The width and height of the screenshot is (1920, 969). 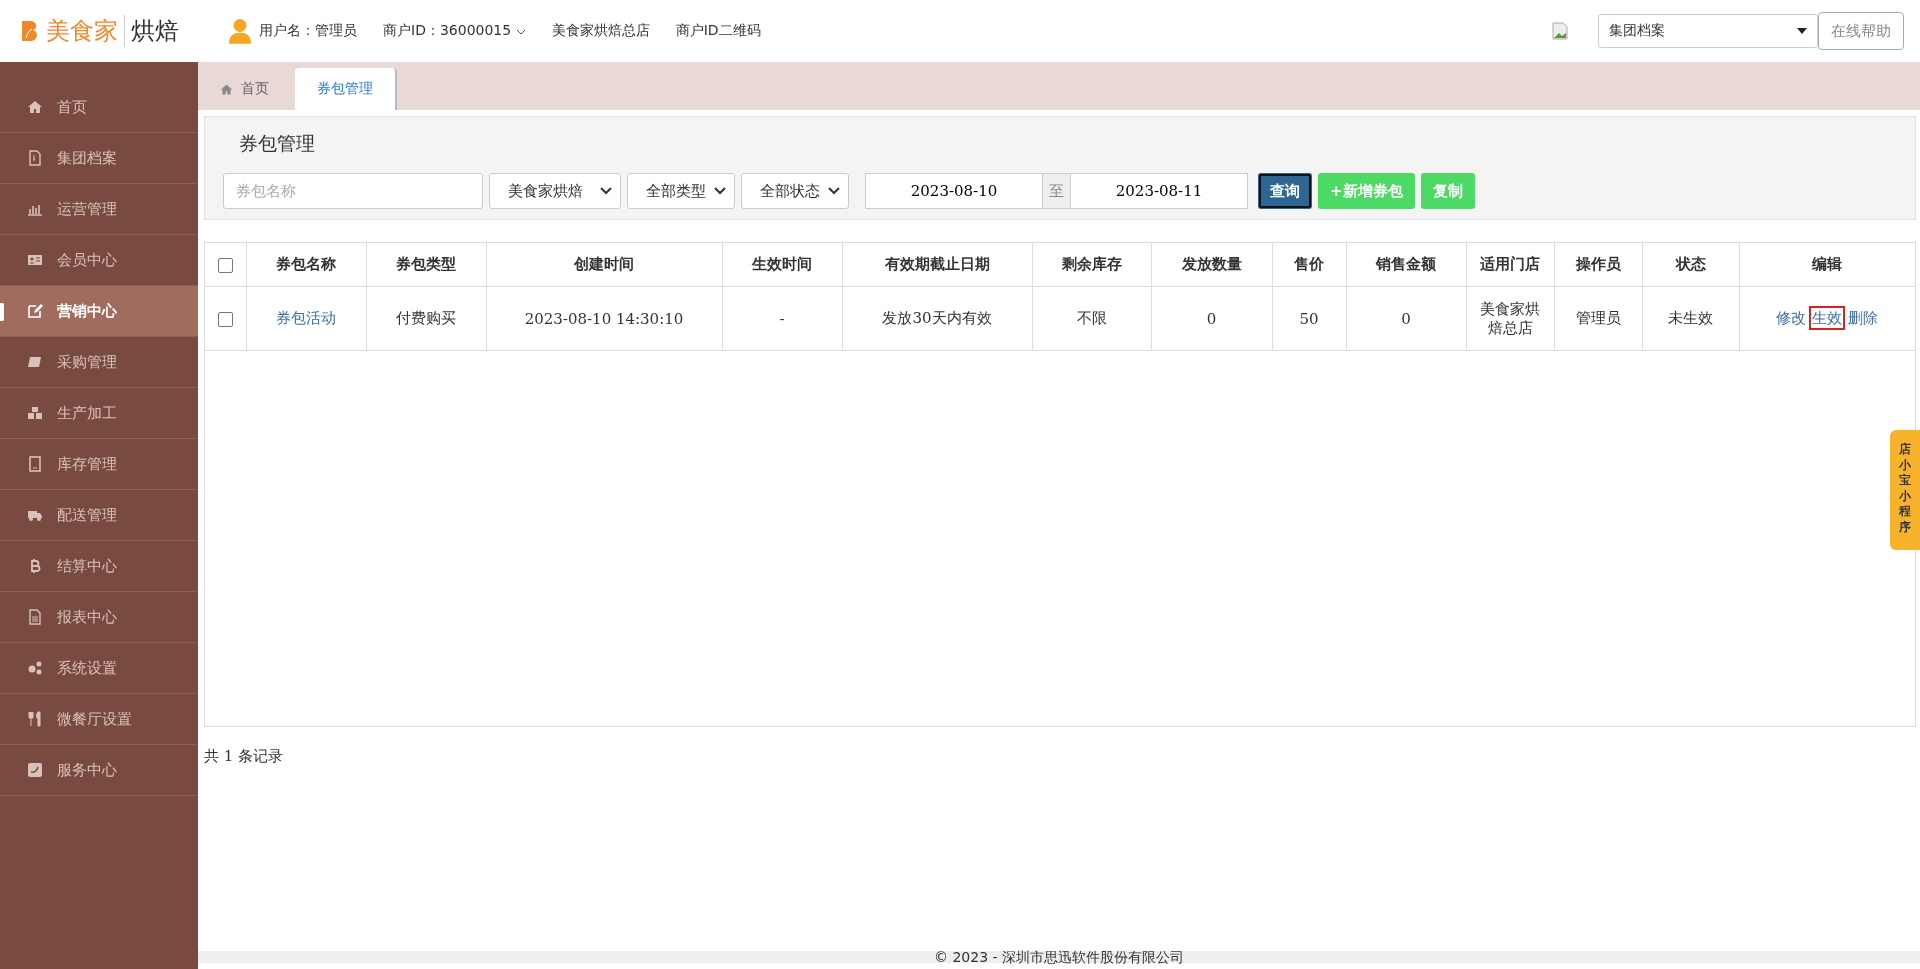 I want to click on id-card-icon, so click(x=35, y=260).